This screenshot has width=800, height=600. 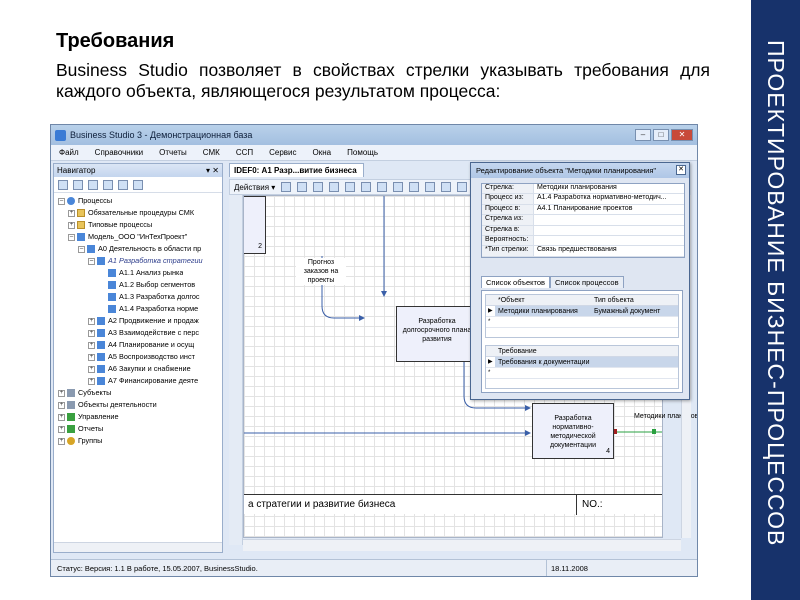 I want to click on tree-item: + Управление, so click(x=88, y=417).